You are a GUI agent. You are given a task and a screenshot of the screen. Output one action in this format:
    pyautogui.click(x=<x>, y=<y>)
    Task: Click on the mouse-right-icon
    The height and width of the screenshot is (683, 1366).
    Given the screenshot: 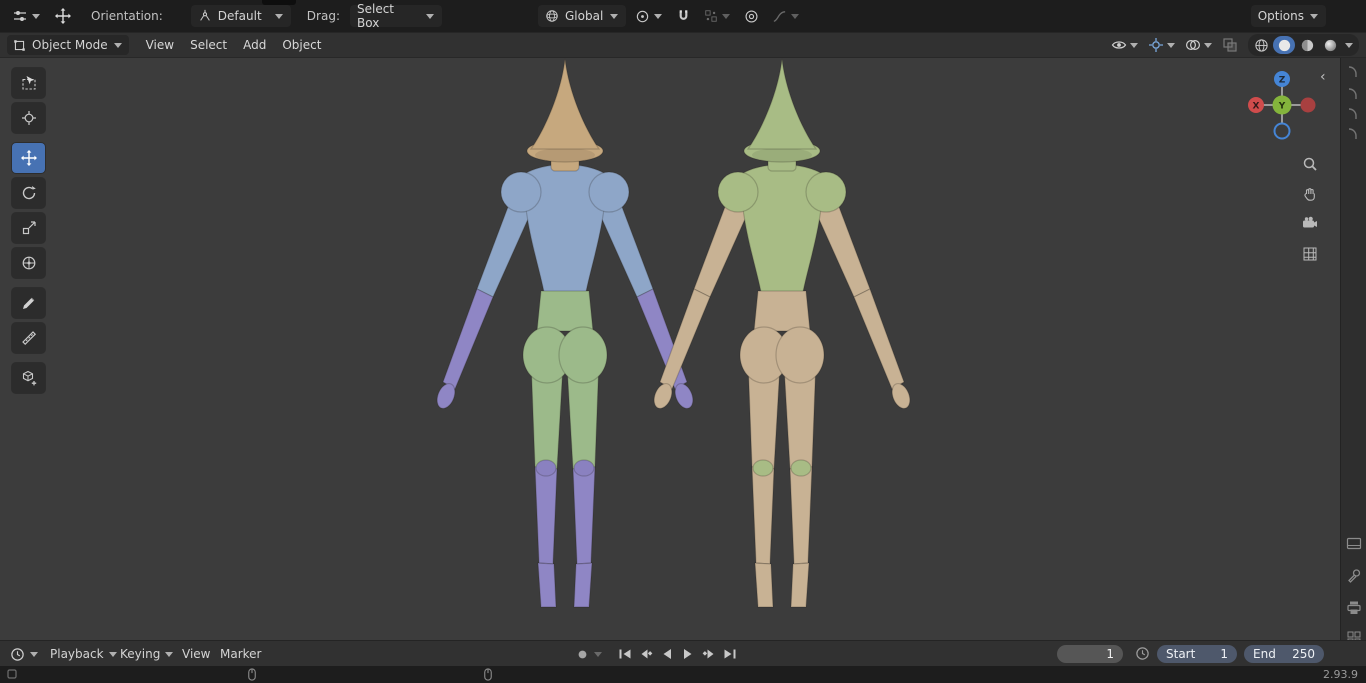 What is the action you would take?
    pyautogui.click(x=488, y=674)
    